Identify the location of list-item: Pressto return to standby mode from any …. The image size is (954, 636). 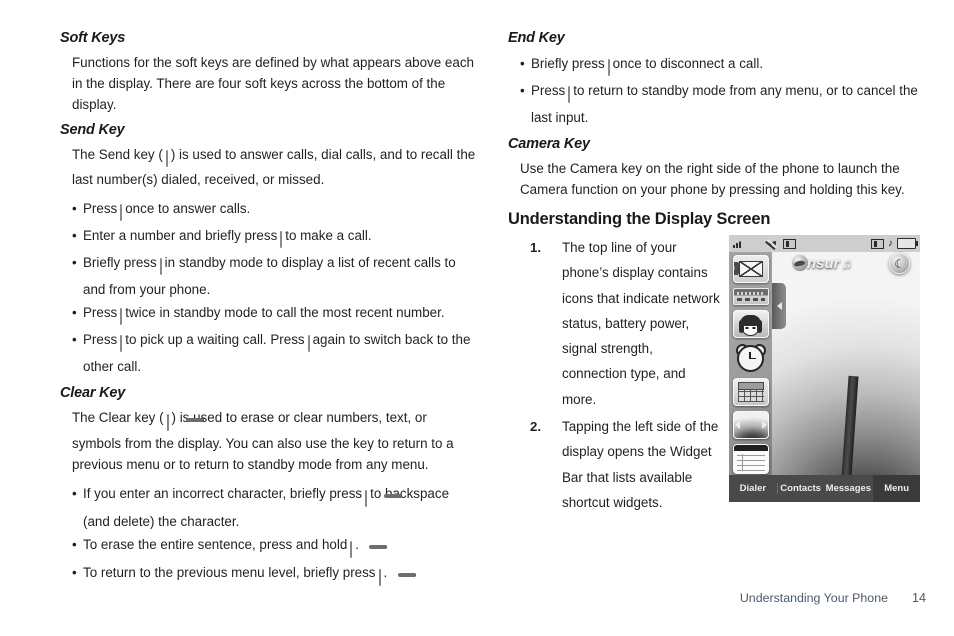
(724, 104).